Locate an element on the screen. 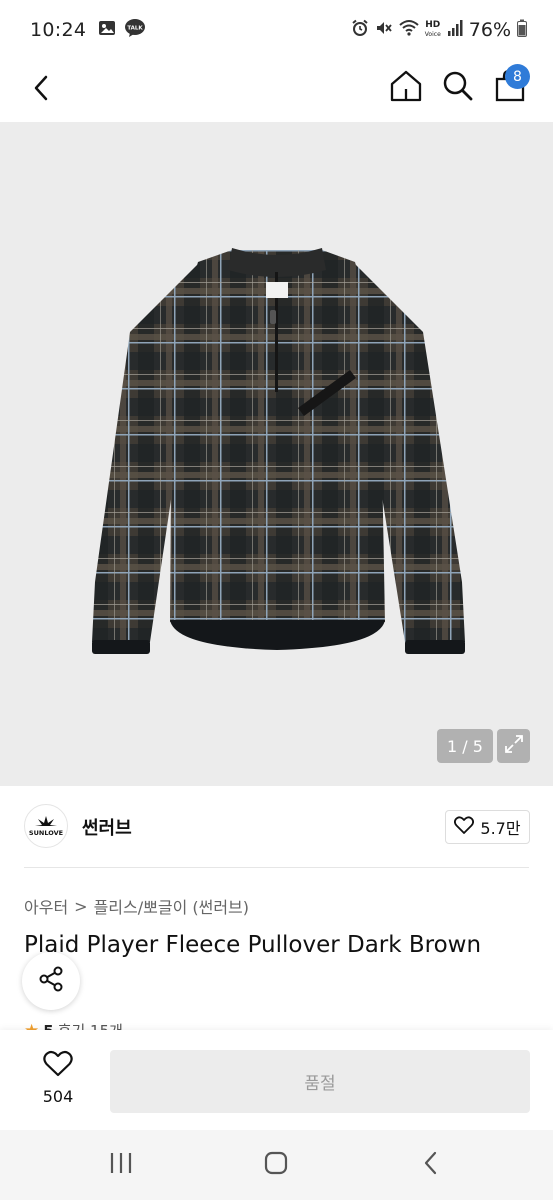  expand-image-button is located at coordinates (513, 746).